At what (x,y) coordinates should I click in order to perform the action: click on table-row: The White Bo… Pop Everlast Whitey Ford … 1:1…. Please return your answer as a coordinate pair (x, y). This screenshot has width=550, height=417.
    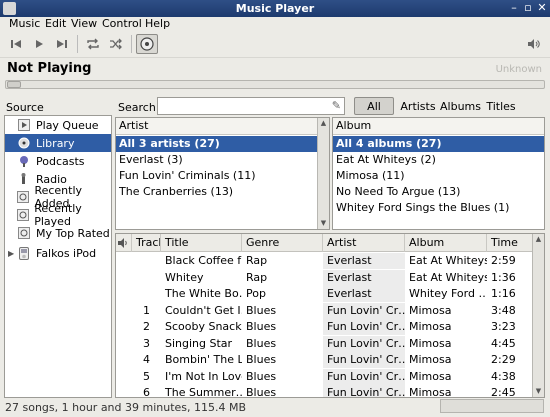
    Looking at the image, I should click on (325, 294).